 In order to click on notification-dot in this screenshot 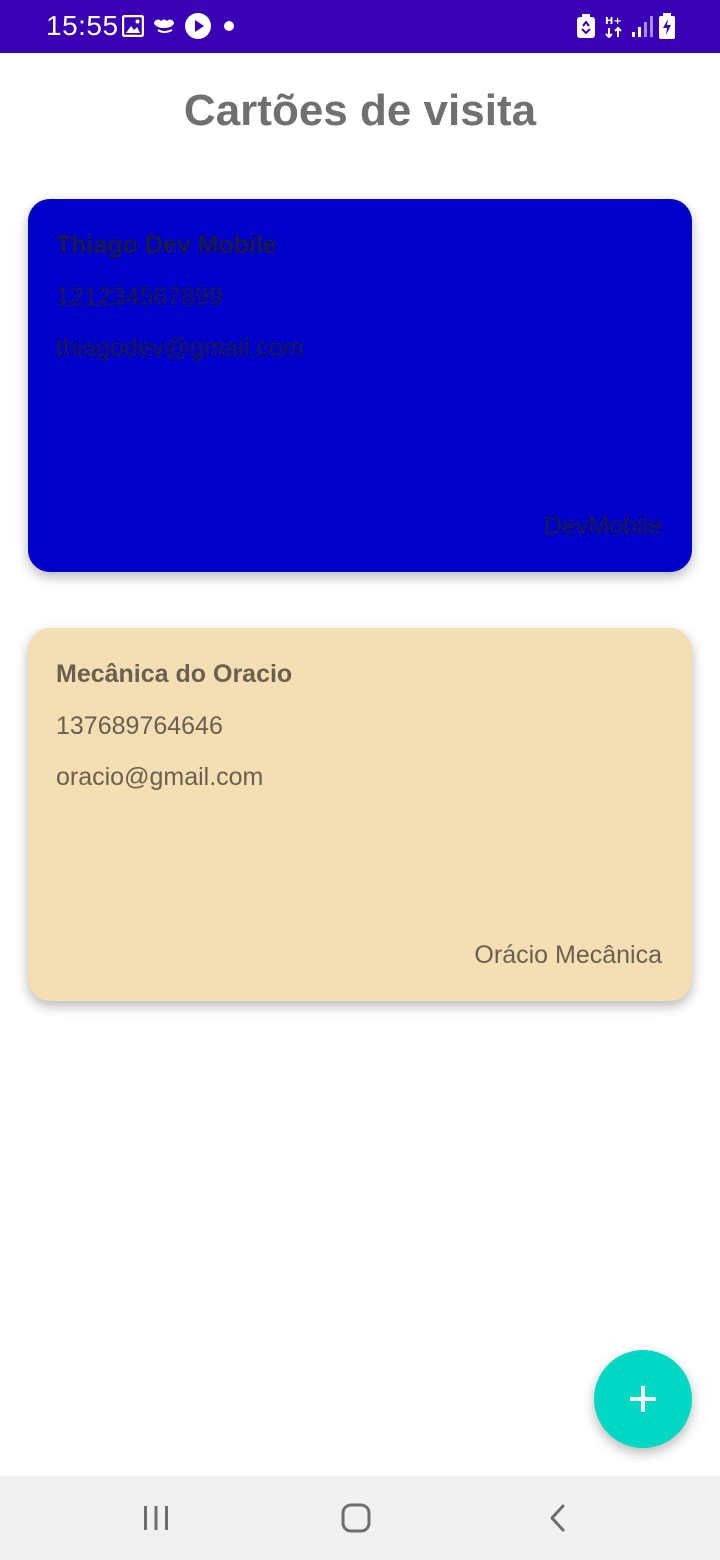, I will do `click(229, 26)`.